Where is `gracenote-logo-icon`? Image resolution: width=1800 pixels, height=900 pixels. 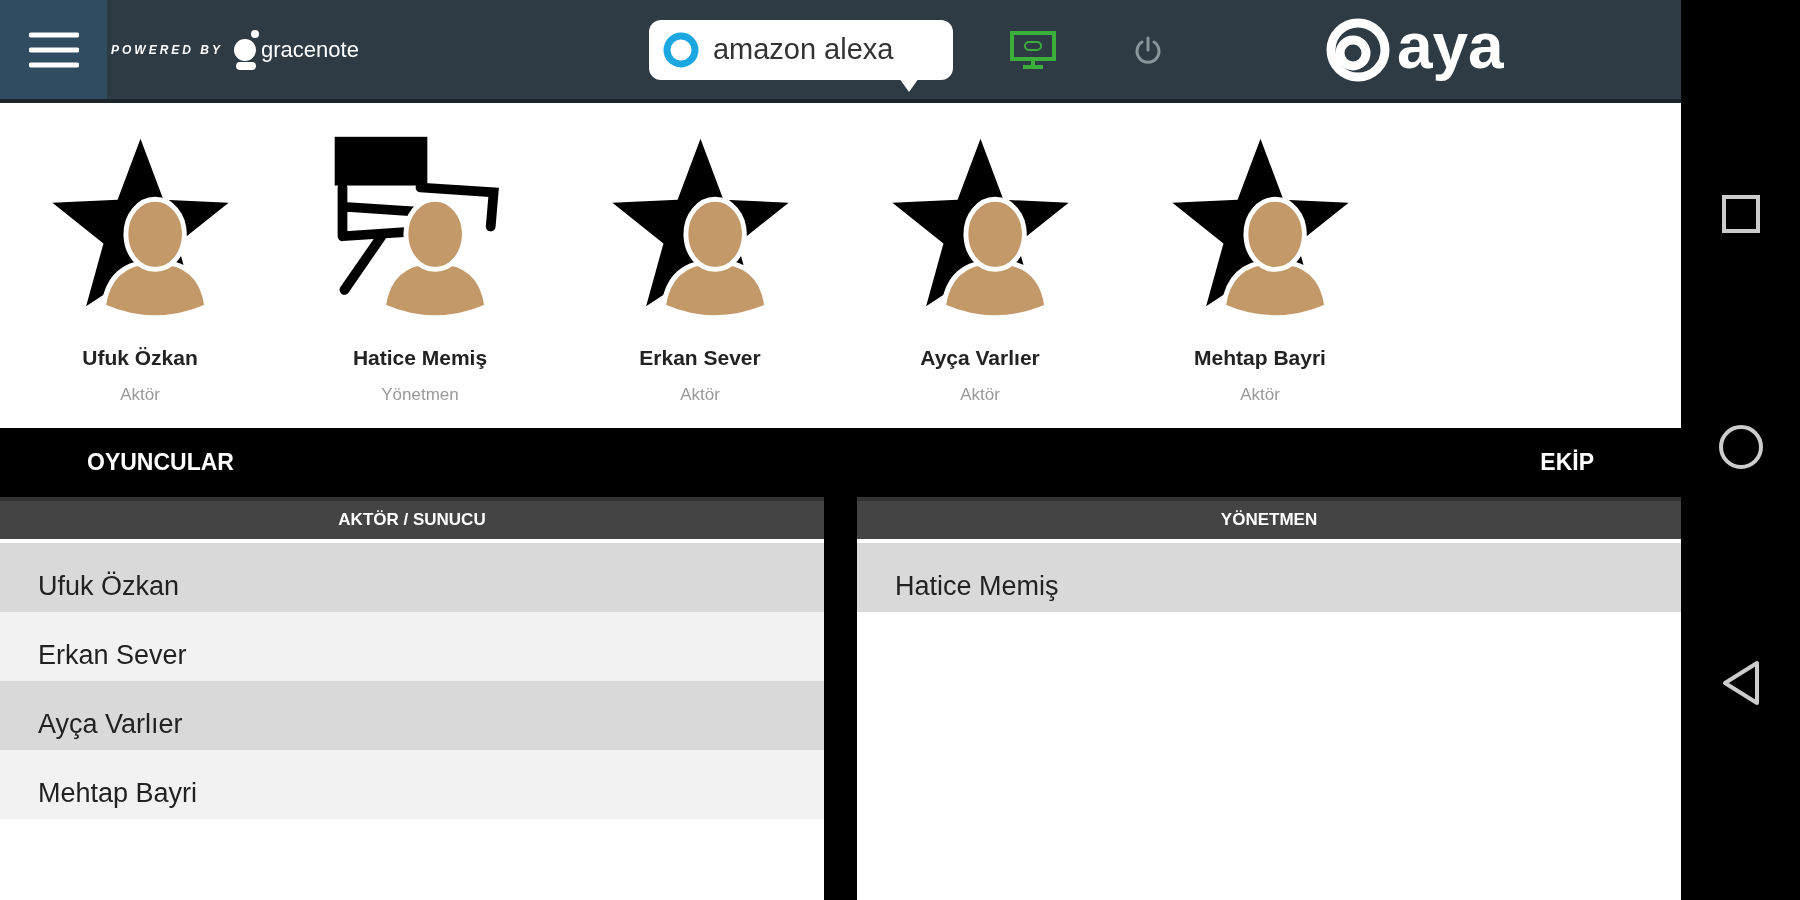
gracenote-logo-icon is located at coordinates (246, 49).